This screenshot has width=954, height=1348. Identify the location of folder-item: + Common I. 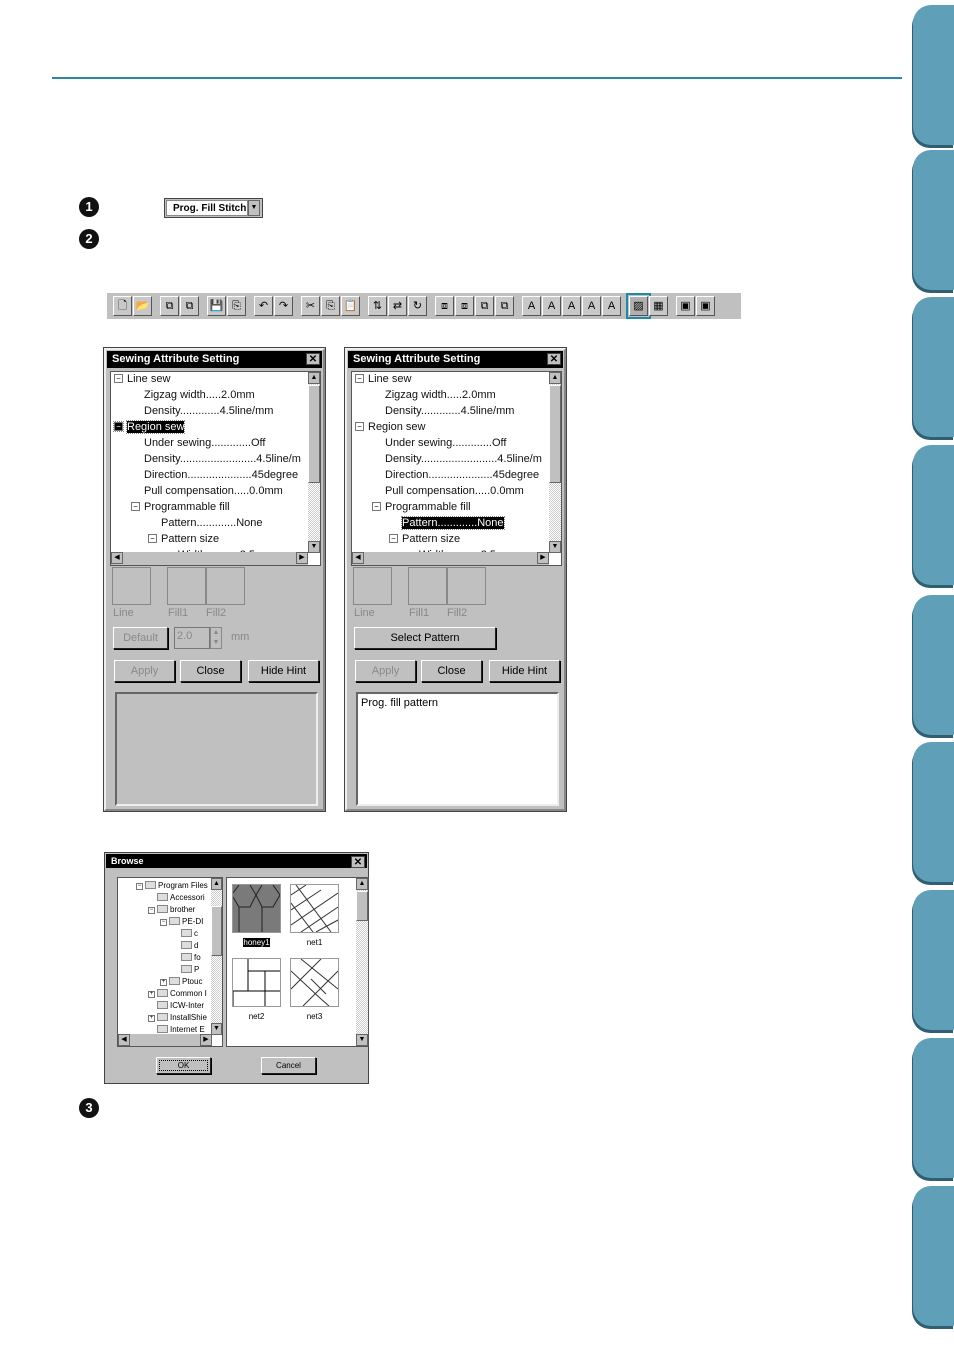
(177, 993).